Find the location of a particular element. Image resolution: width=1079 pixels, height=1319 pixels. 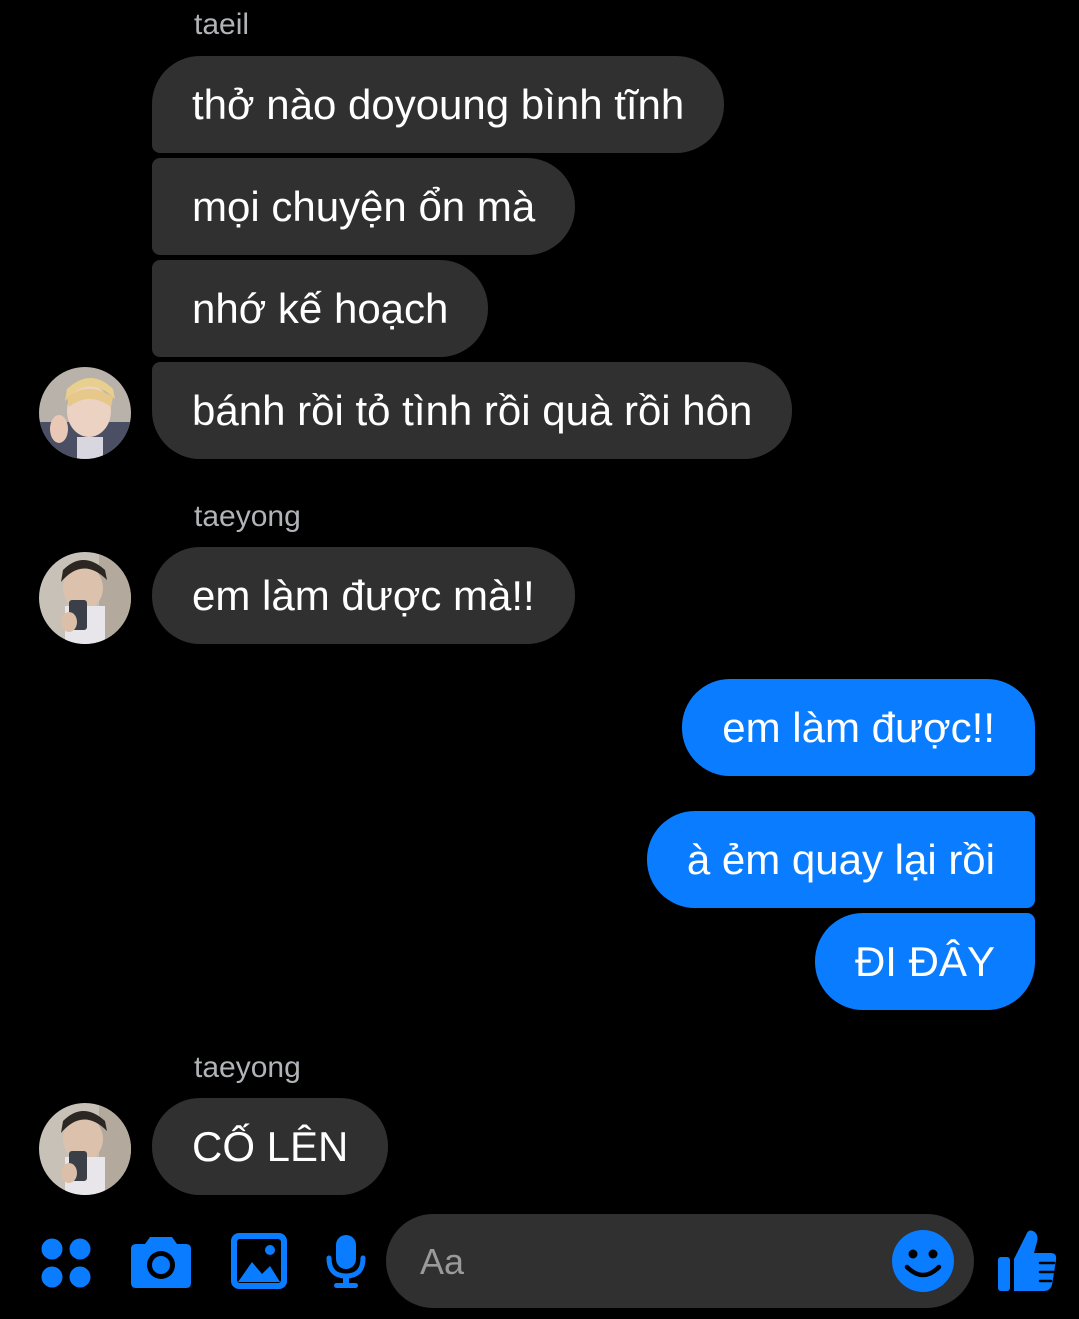

message-bubble-incoming: CỐ LÊN is located at coordinates (270, 1146).